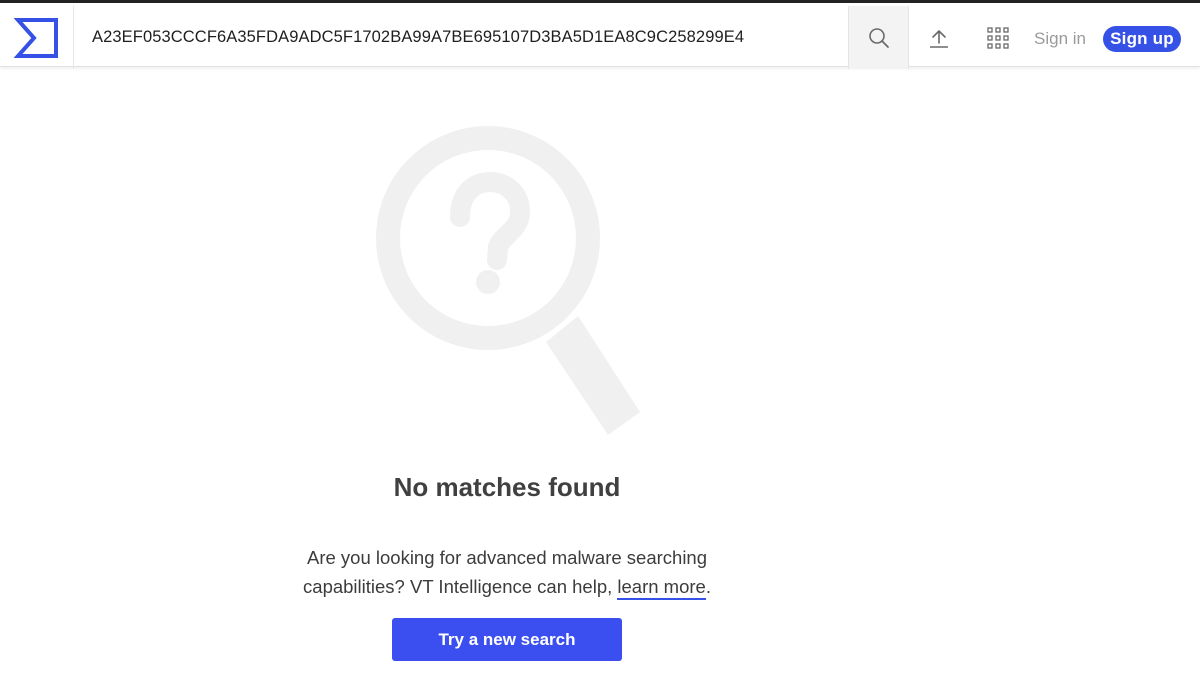 This screenshot has width=1200, height=682. What do you see at coordinates (507, 487) in the screenshot?
I see `no-matches-heading: No matches found` at bounding box center [507, 487].